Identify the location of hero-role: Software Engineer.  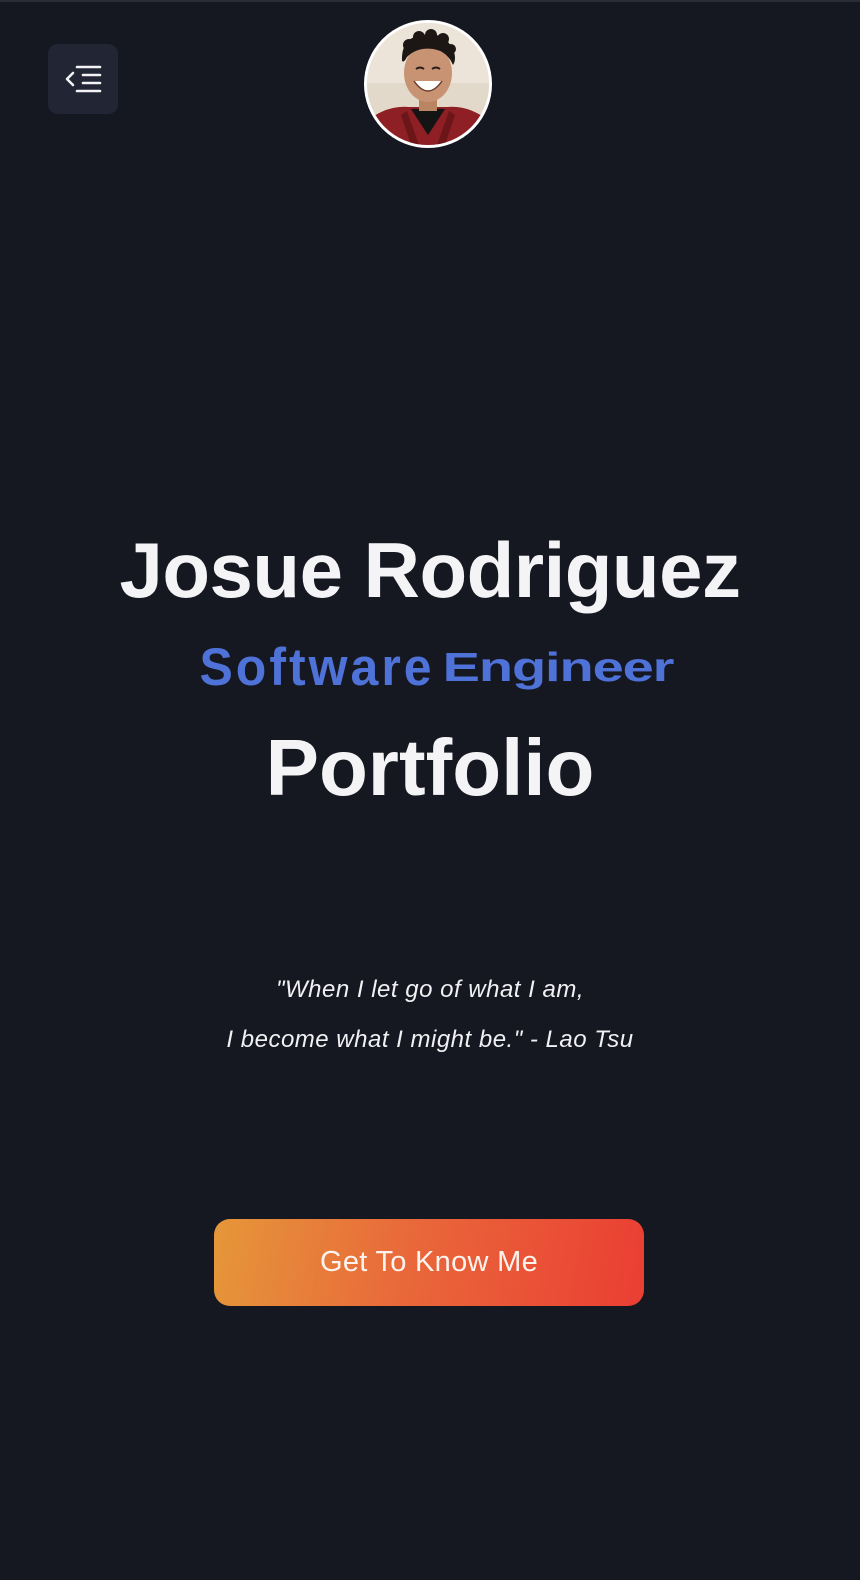
(430, 667).